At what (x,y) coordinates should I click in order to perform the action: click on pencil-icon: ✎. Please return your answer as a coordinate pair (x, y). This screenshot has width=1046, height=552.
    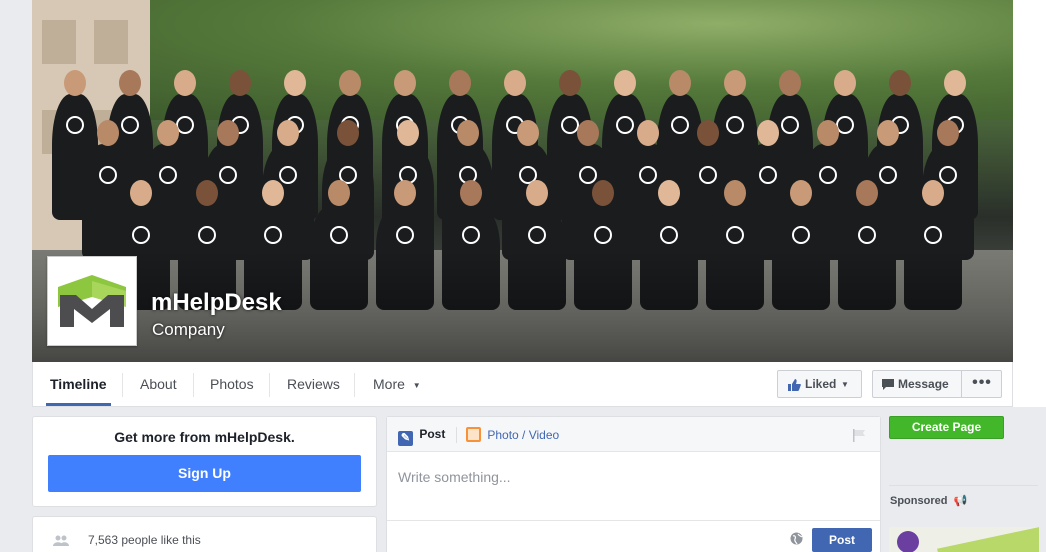
    Looking at the image, I should click on (405, 438).